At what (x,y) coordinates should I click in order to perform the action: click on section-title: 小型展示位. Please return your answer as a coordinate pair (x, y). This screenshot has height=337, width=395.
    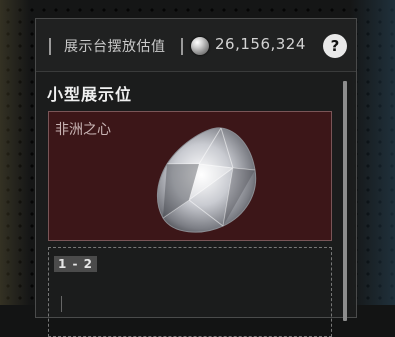
    Looking at the image, I should click on (90, 94).